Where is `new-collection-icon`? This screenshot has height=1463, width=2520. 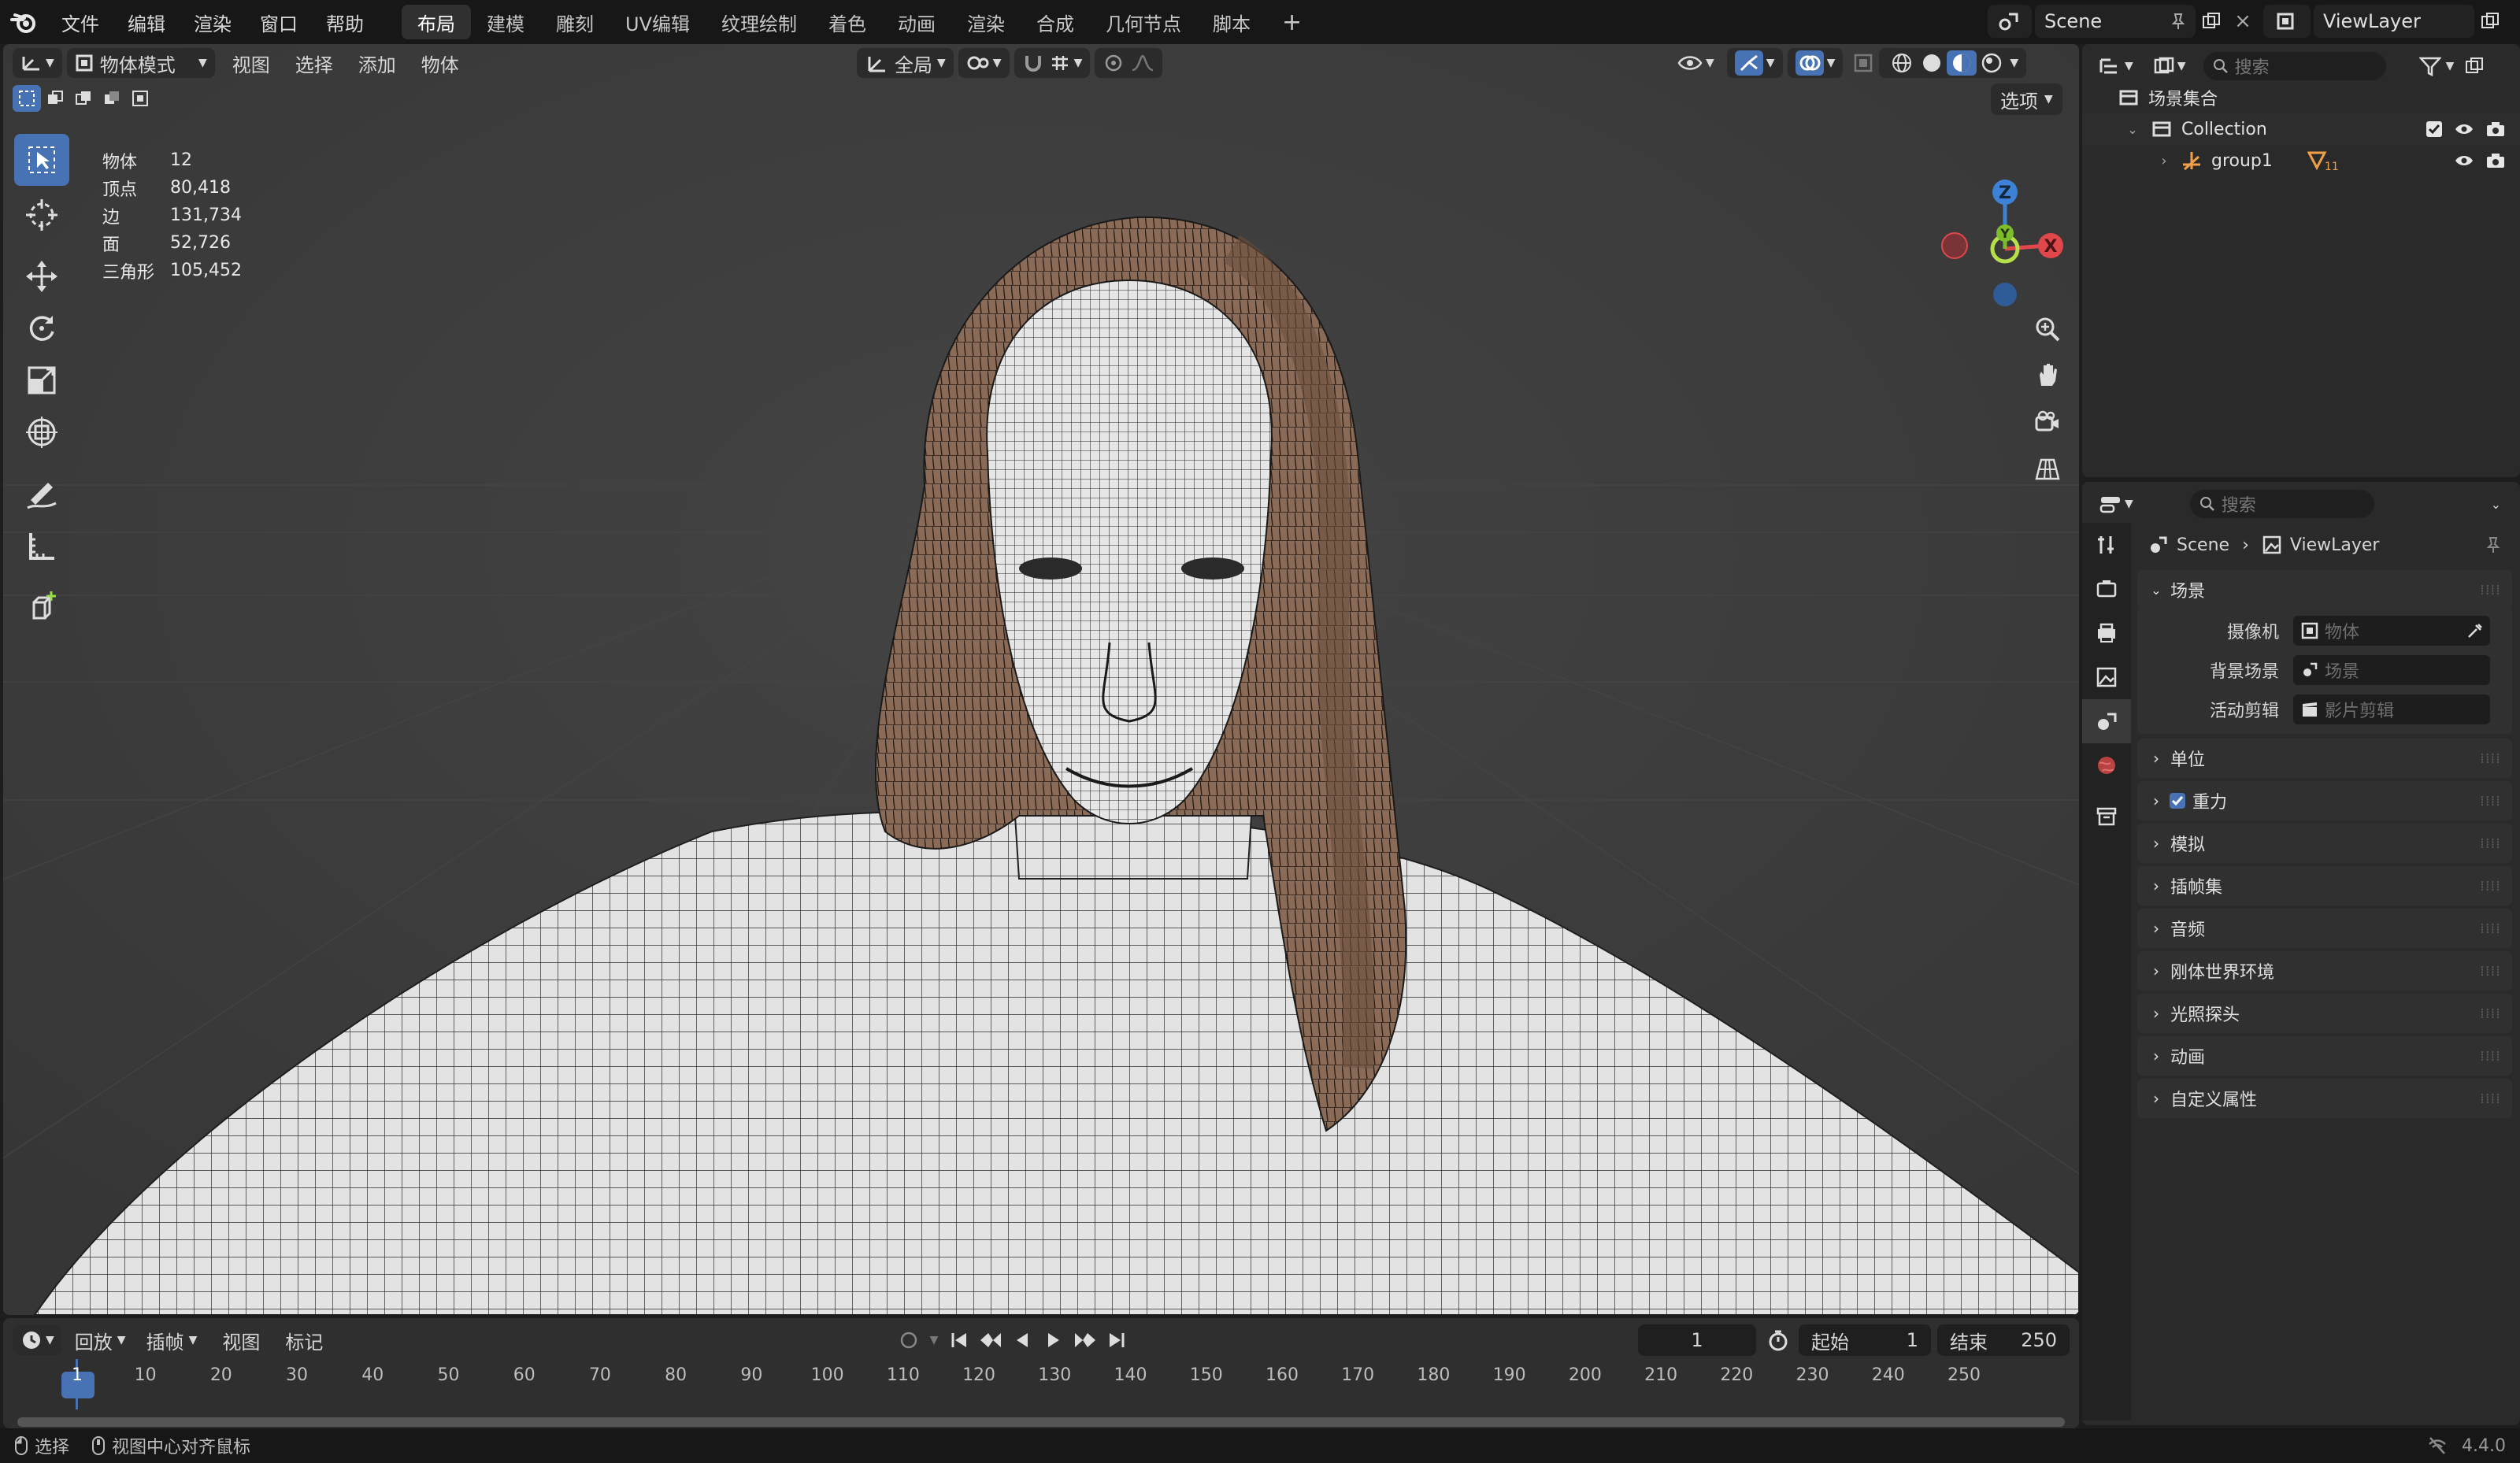 new-collection-icon is located at coordinates (2474, 66).